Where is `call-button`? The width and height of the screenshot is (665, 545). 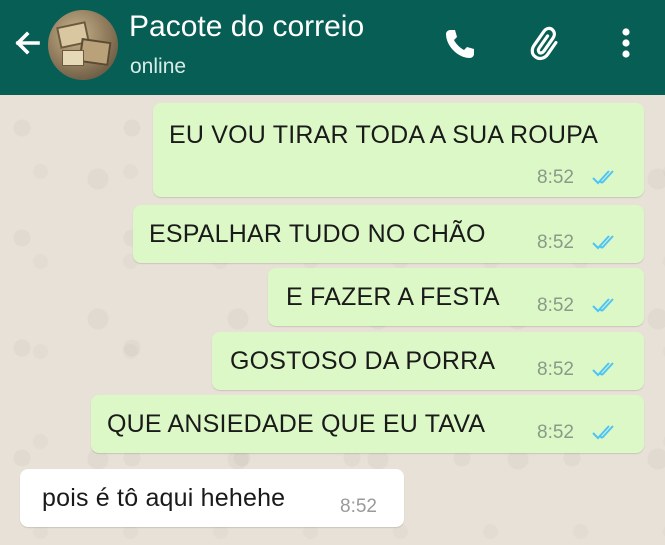
call-button is located at coordinates (460, 44).